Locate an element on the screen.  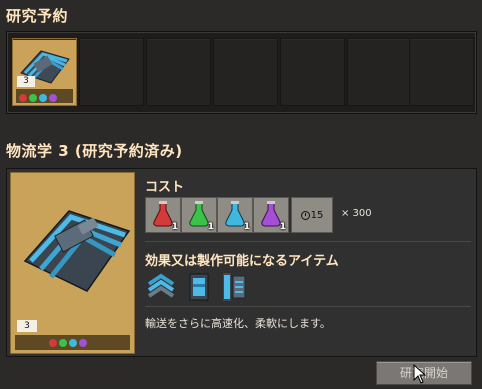
unit-multiplier: × 300 is located at coordinates (356, 213).